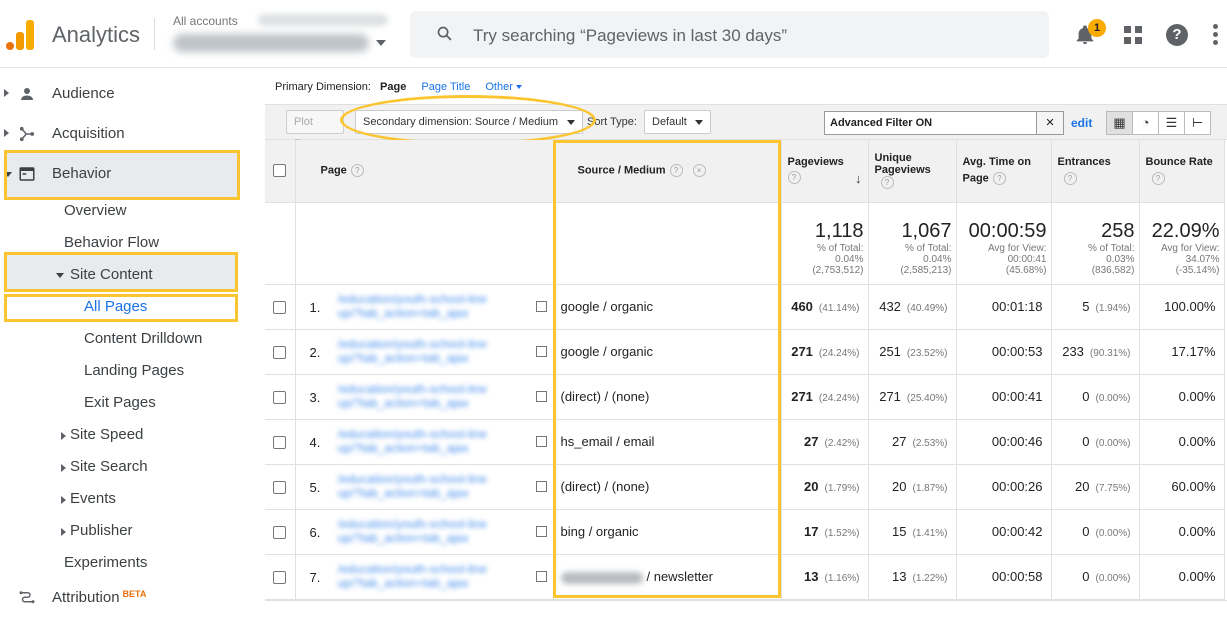  What do you see at coordinates (315, 397) in the screenshot?
I see `row-index: 3.` at bounding box center [315, 397].